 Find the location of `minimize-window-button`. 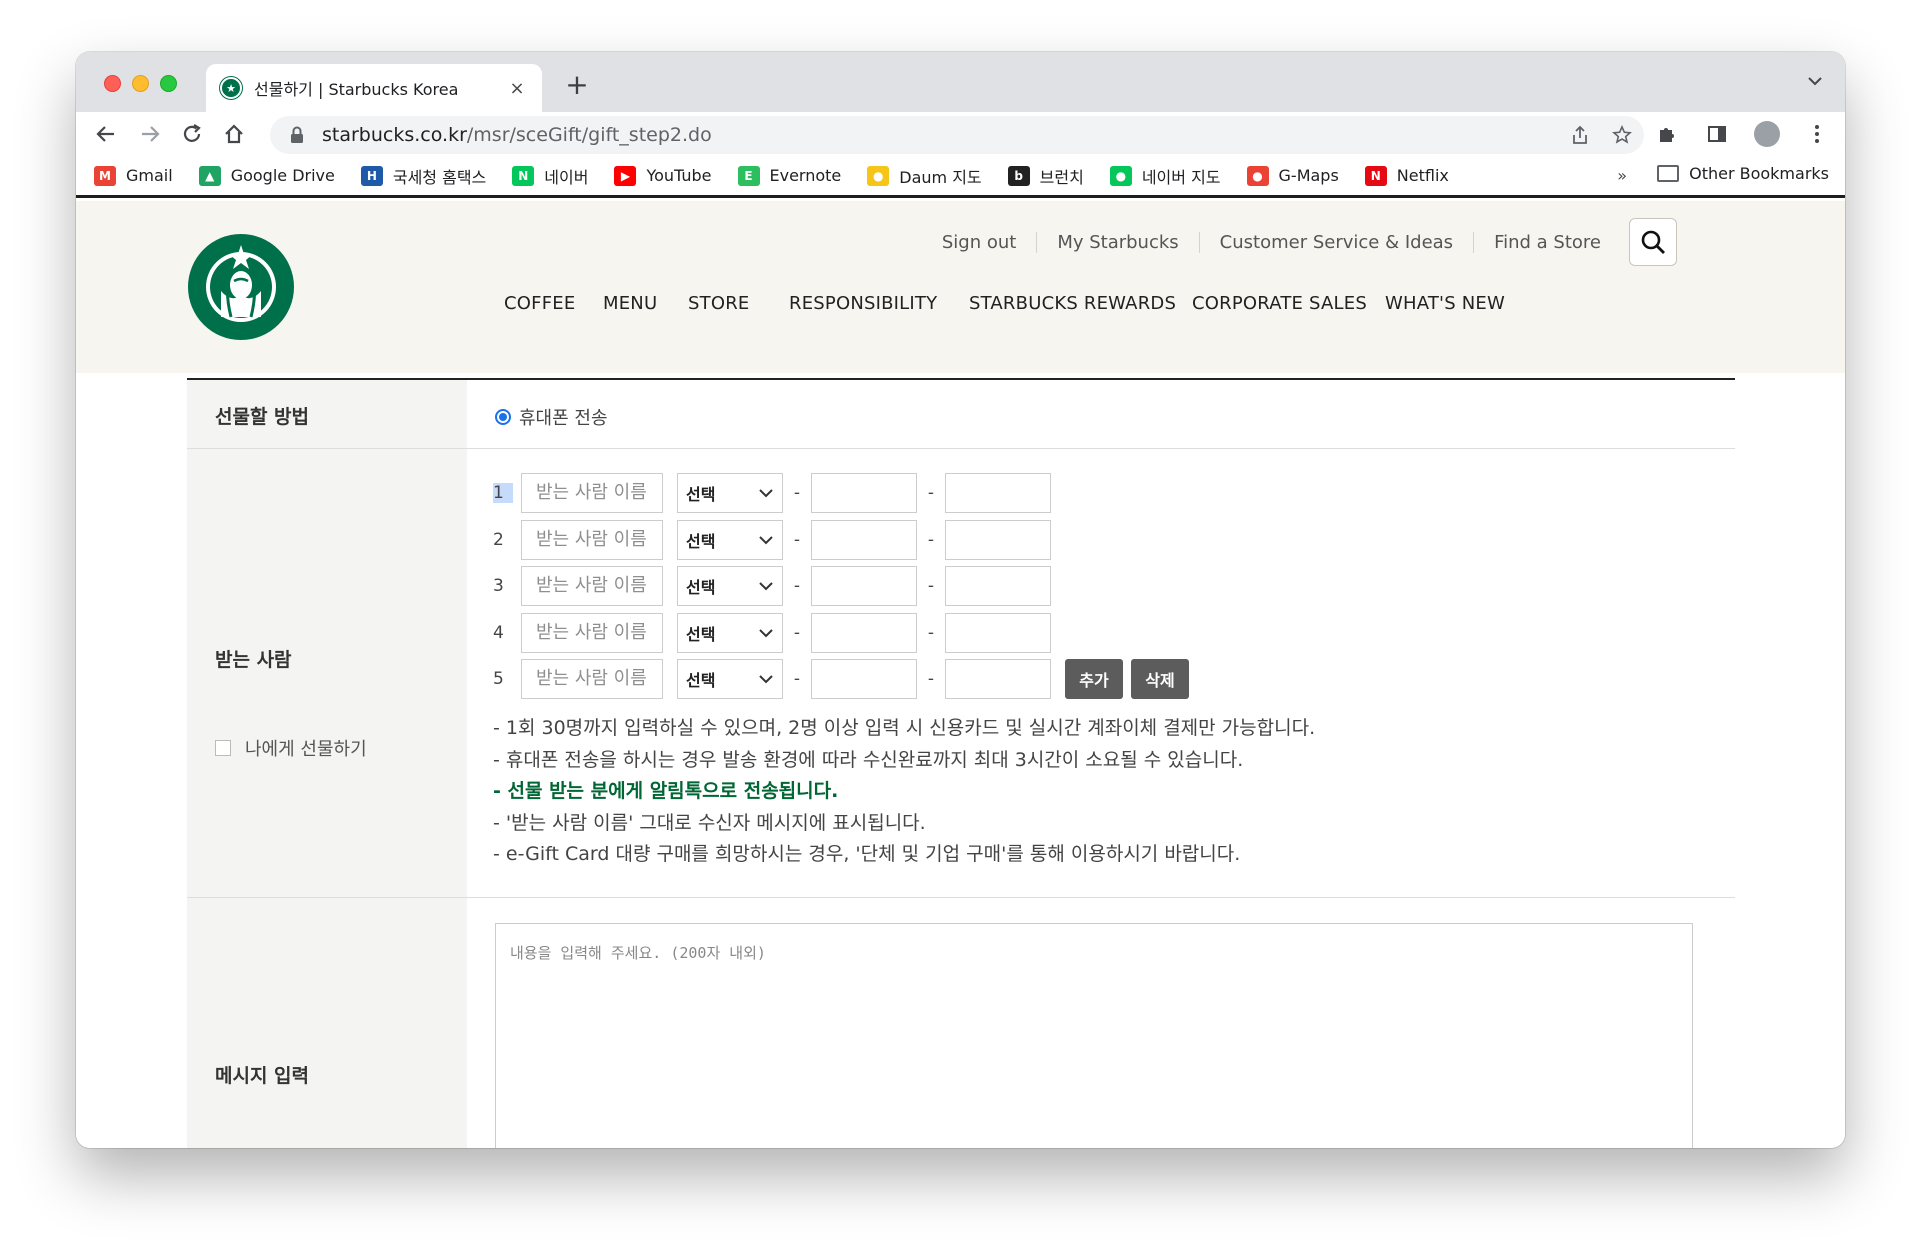

minimize-window-button is located at coordinates (140, 83).